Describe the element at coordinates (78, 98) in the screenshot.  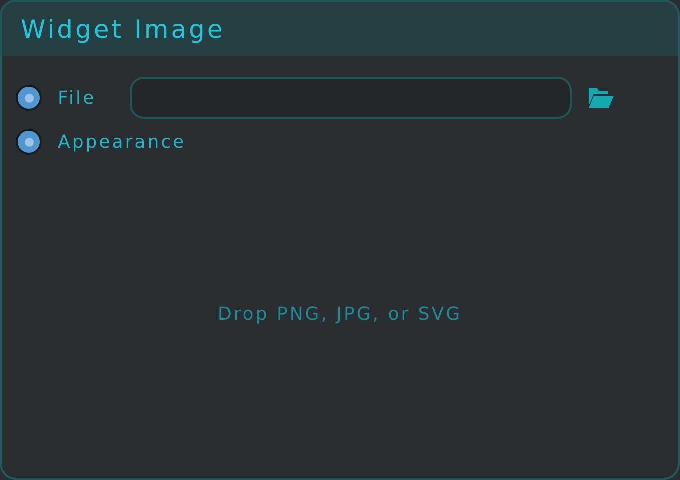
I see `option-label: File` at that location.